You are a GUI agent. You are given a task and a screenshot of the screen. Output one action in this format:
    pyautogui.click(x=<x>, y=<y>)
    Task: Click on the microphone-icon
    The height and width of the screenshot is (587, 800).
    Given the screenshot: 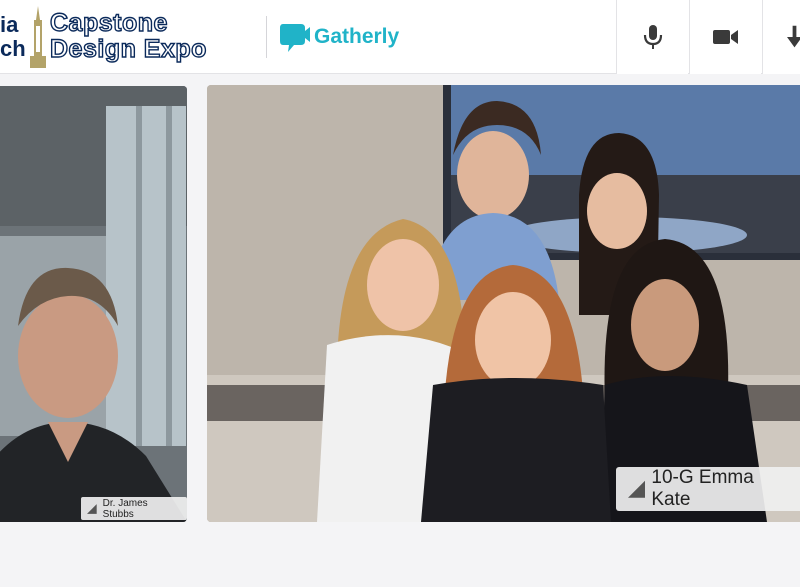 What is the action you would take?
    pyautogui.click(x=652, y=37)
    